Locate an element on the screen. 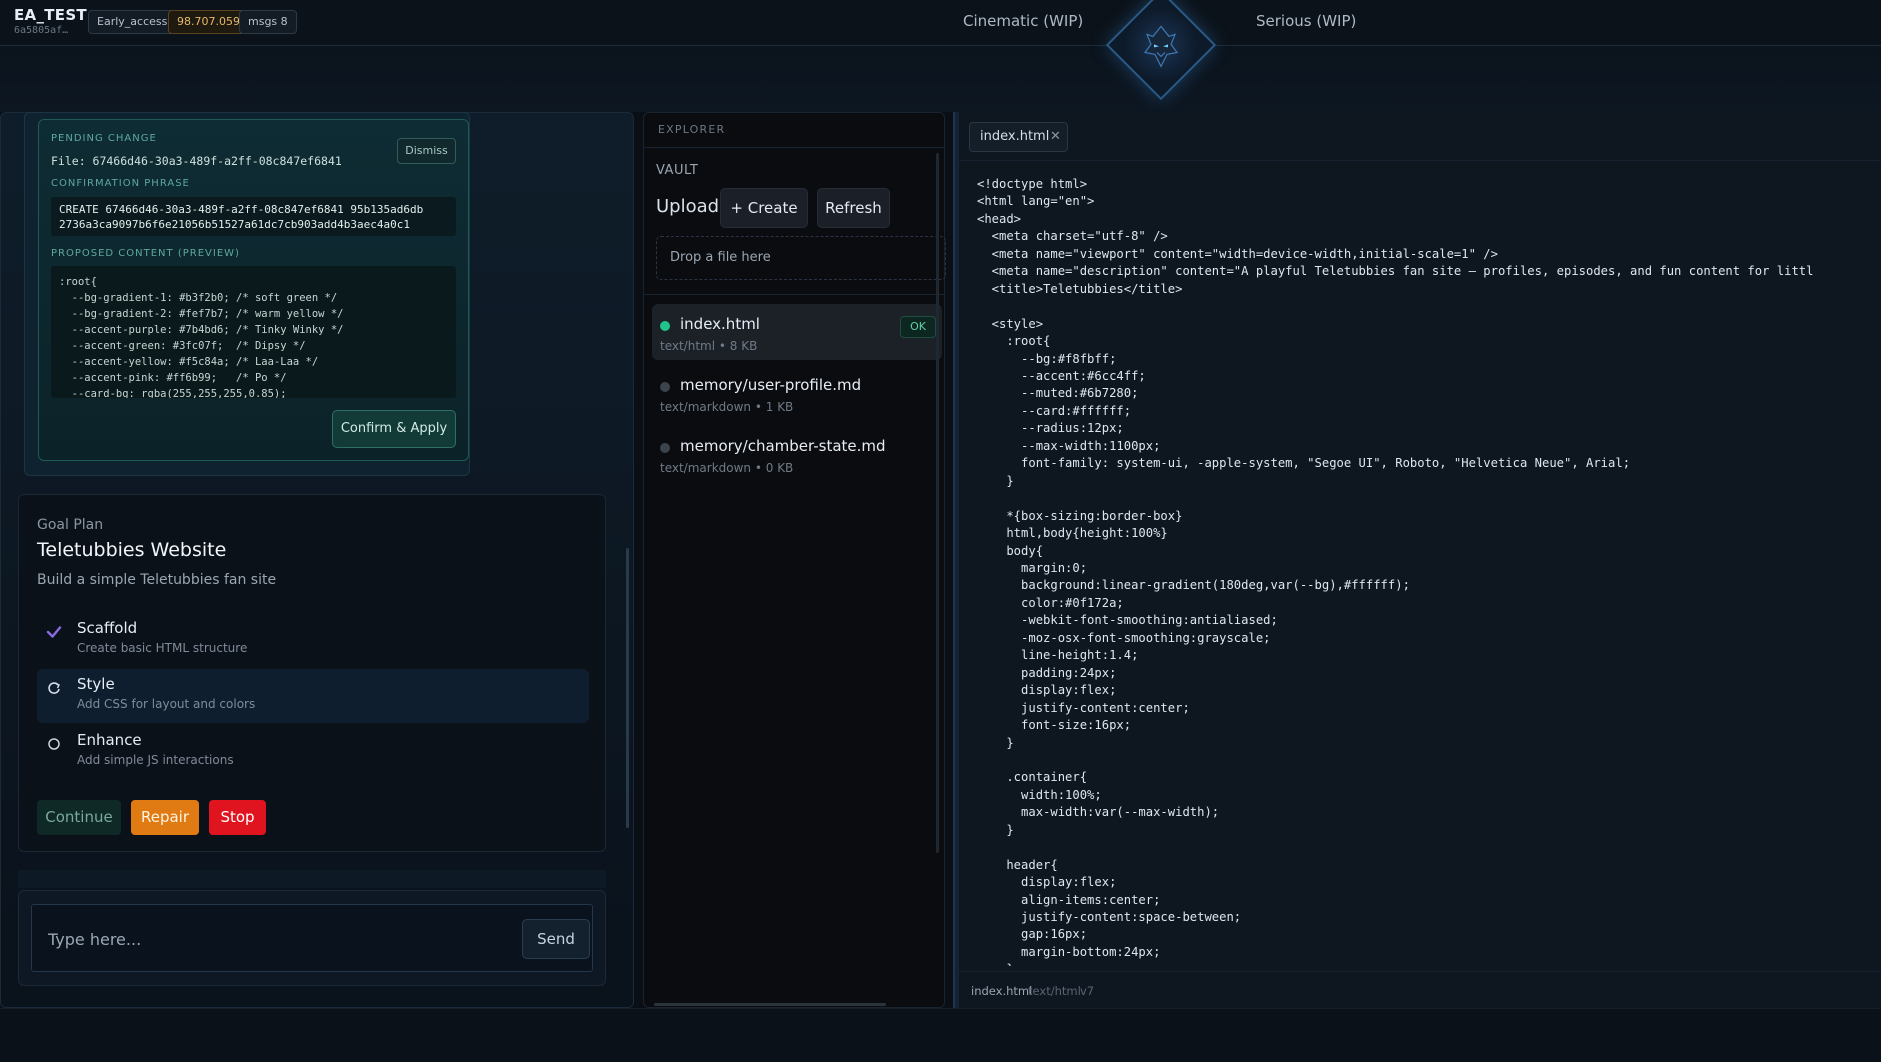 The width and height of the screenshot is (1881, 1062). dismiss-button: Dismiss is located at coordinates (426, 151).